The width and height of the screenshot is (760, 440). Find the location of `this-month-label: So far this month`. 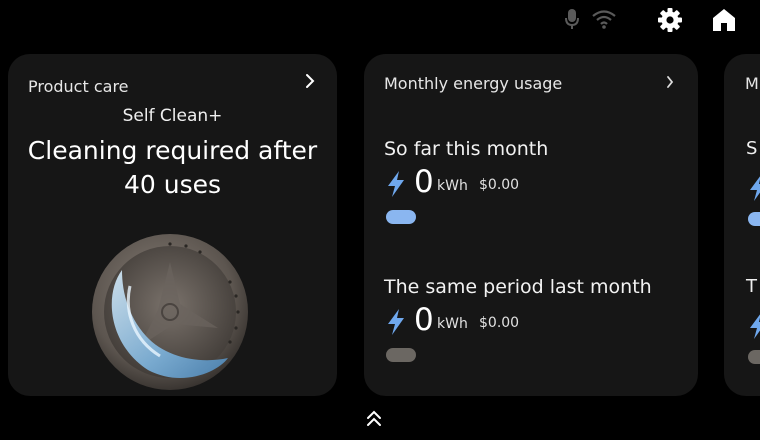

this-month-label: So far this month is located at coordinates (466, 149).